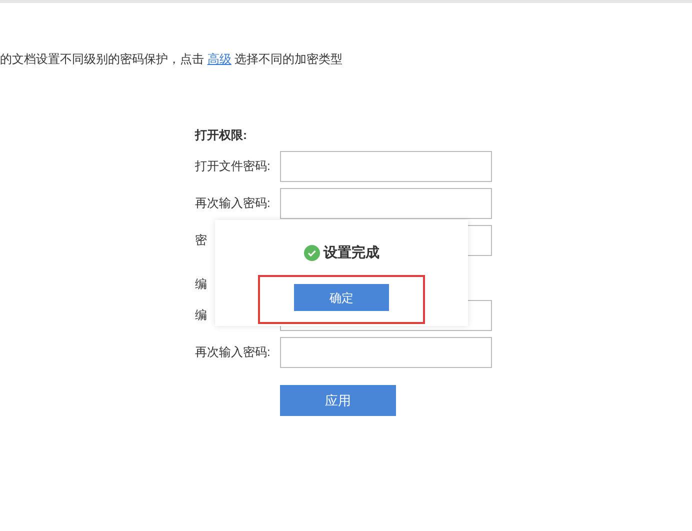 This screenshot has width=692, height=531. Describe the element at coordinates (219, 59) in the screenshot. I see `advanced-link: 高级` at that location.